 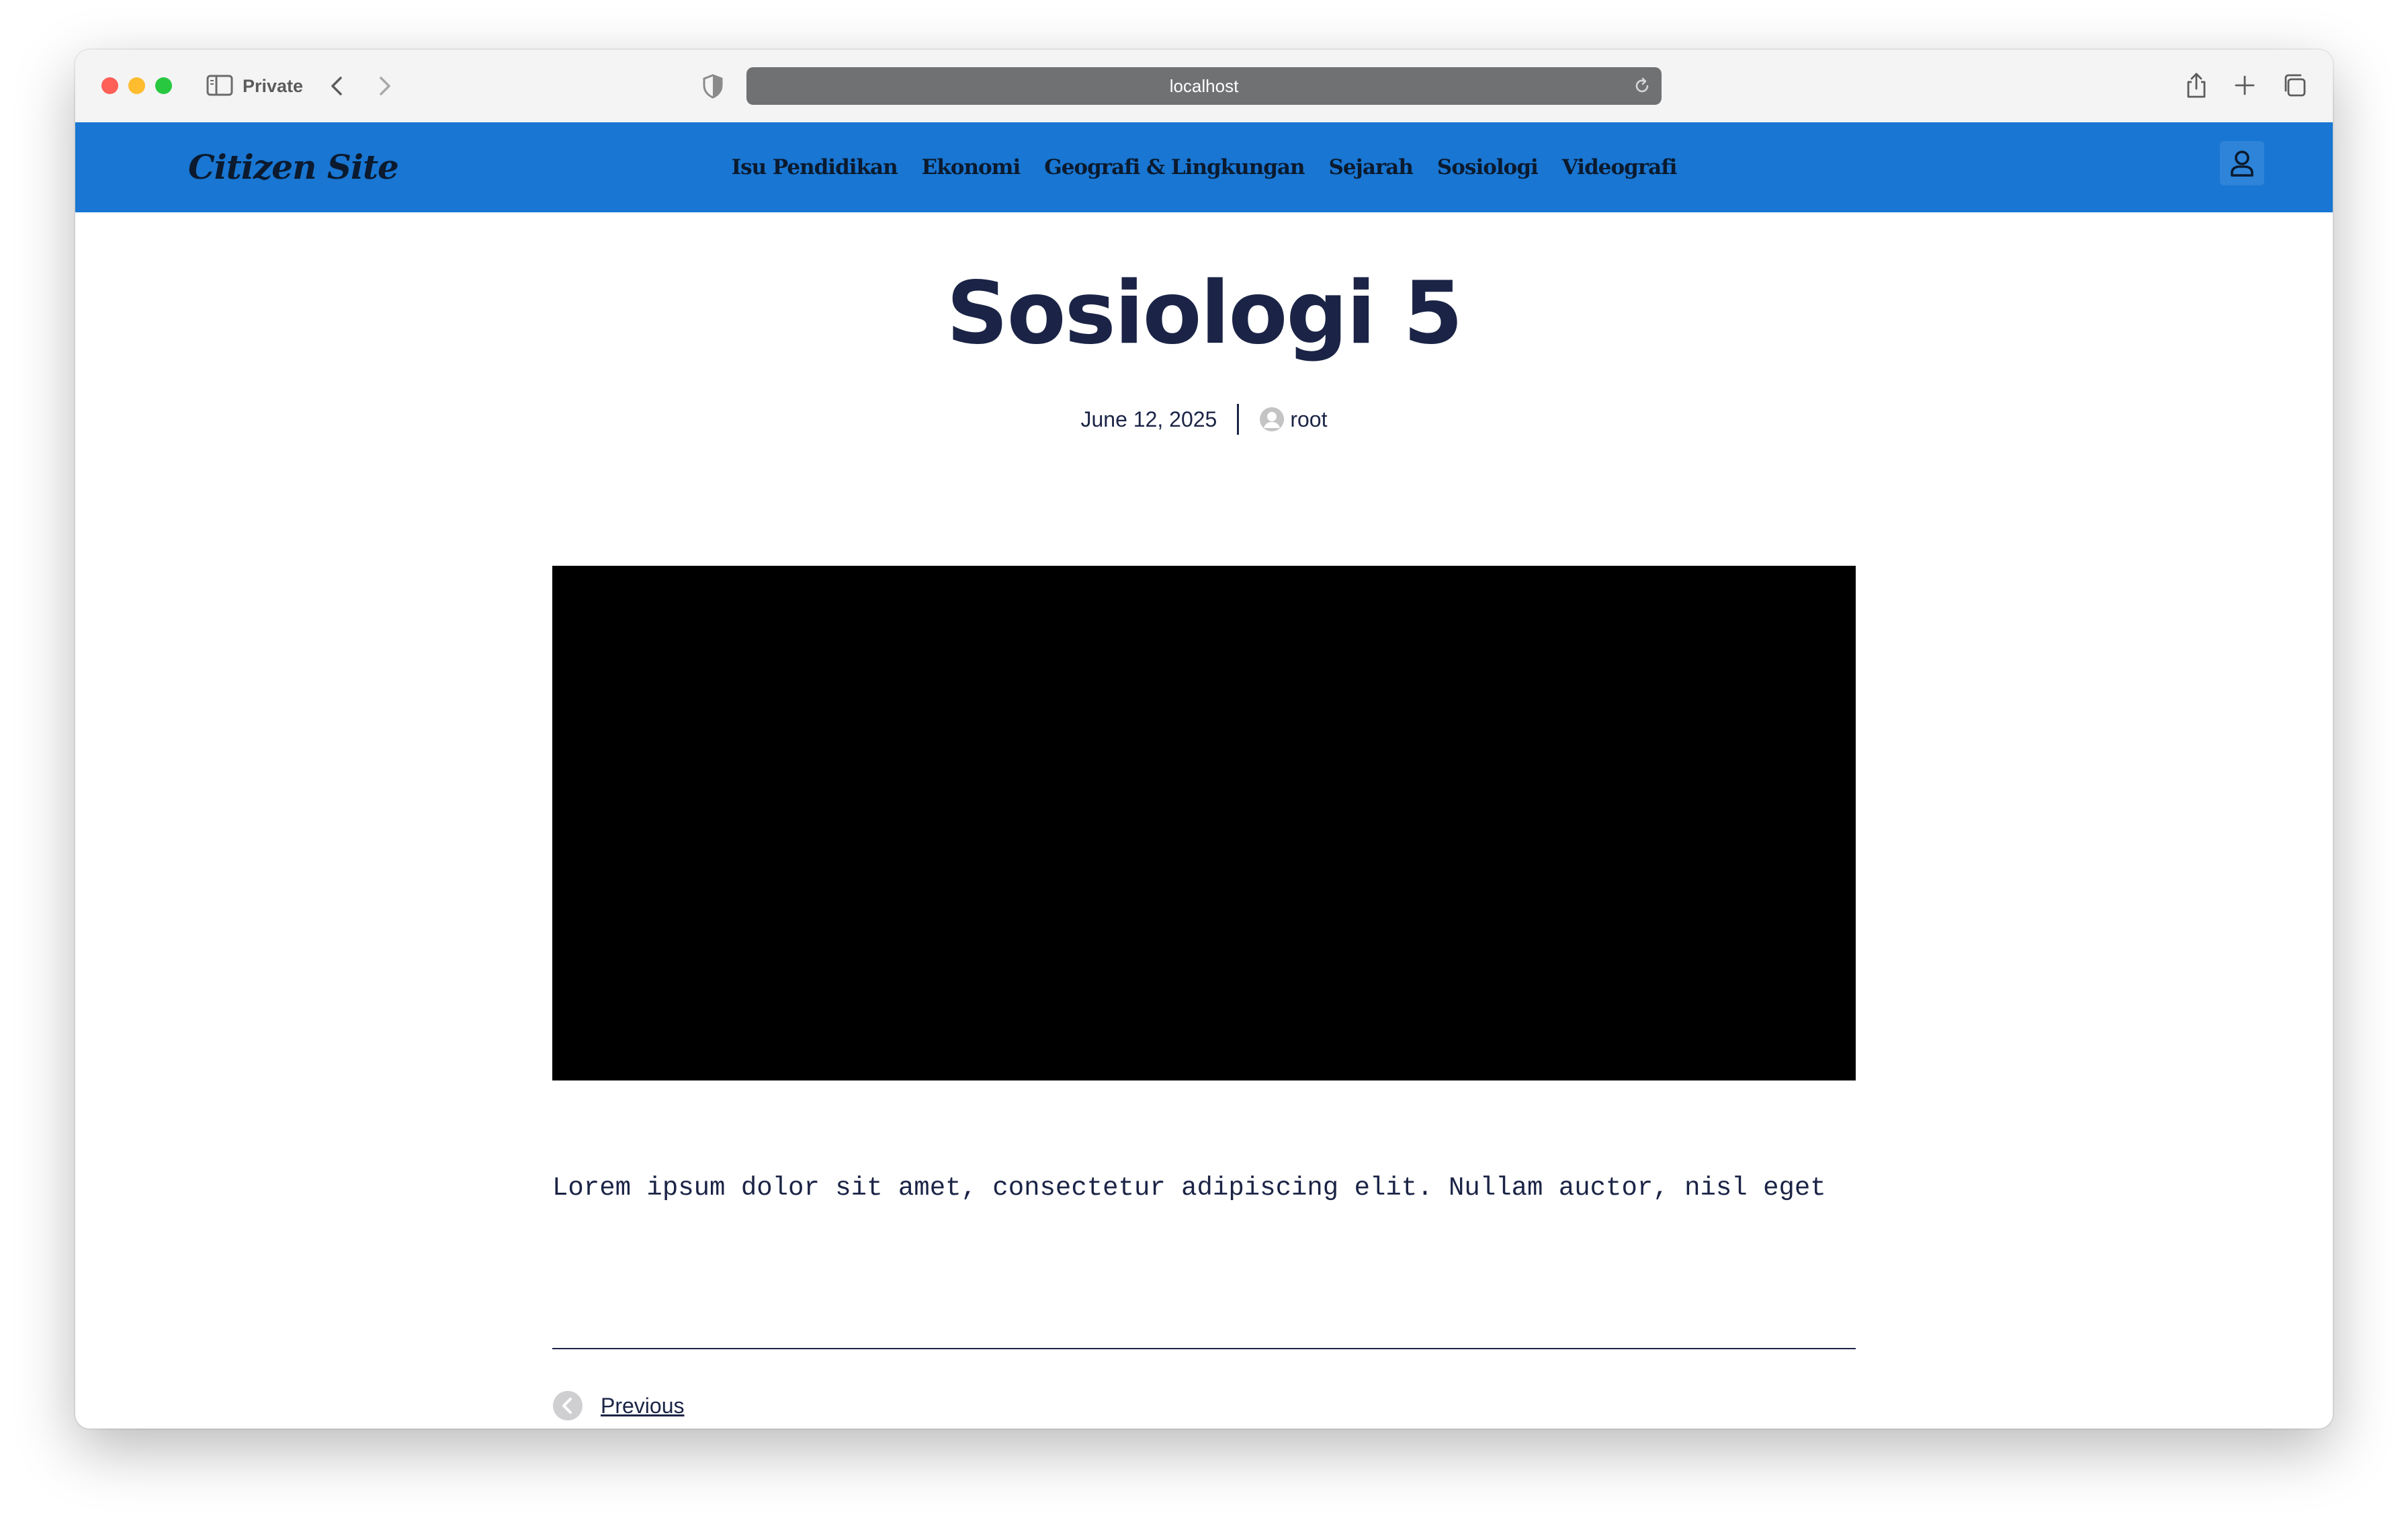 I want to click on nav-item-isu-pendidikan: Isu Pendidikan, so click(x=815, y=167).